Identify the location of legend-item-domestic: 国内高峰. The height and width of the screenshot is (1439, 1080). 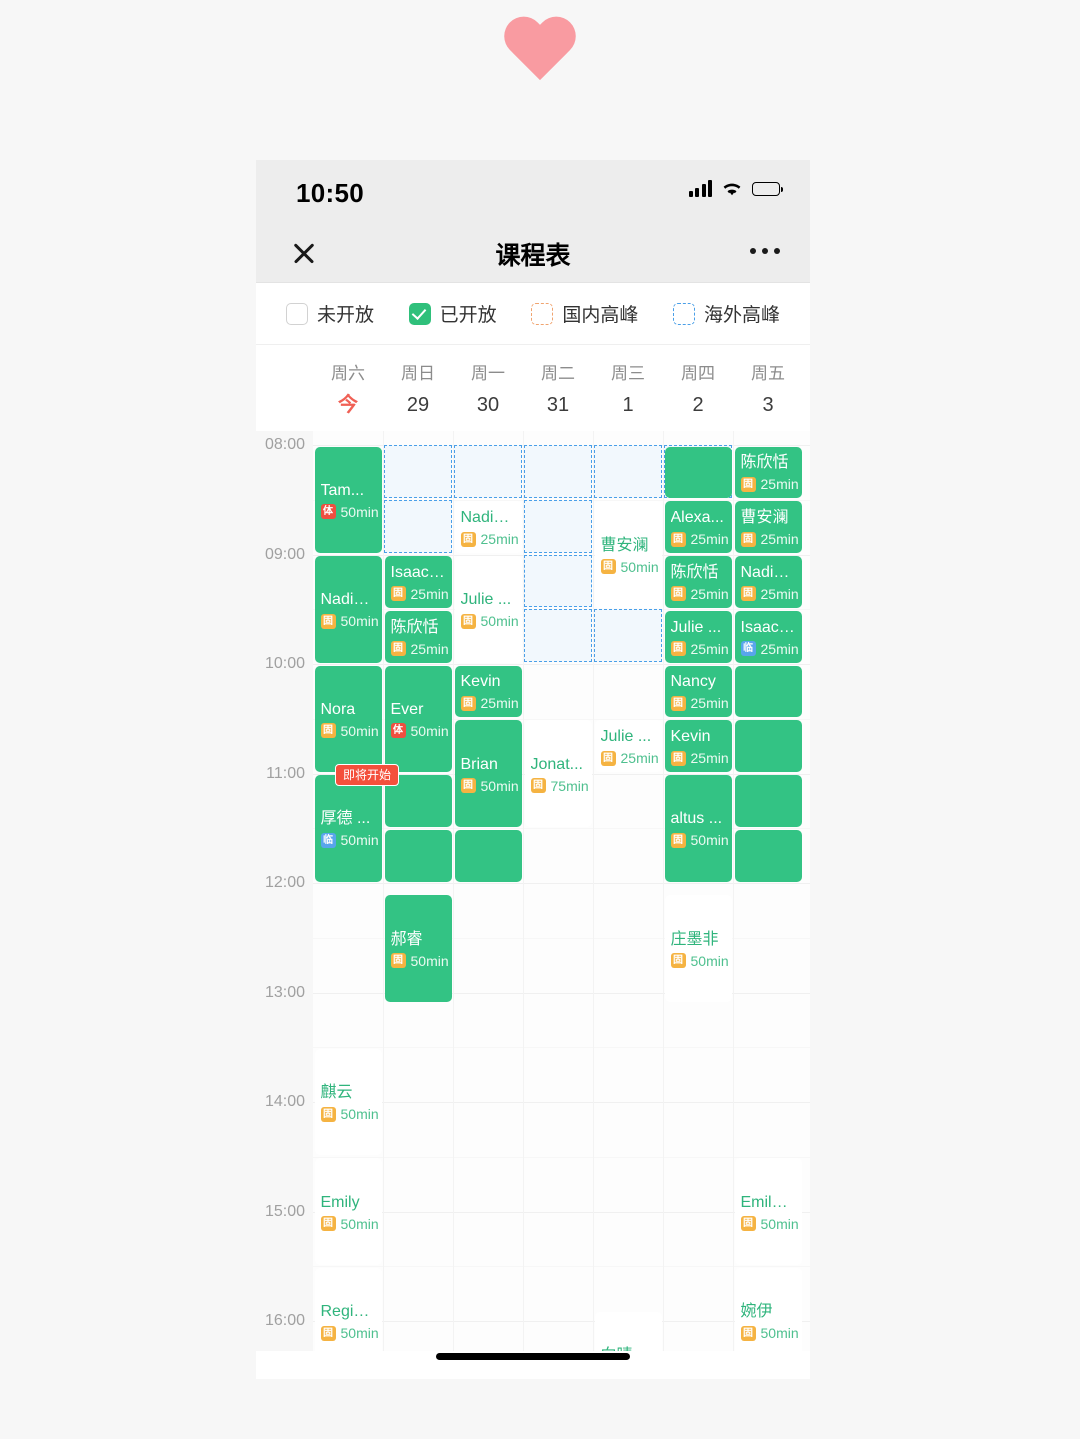
(584, 313).